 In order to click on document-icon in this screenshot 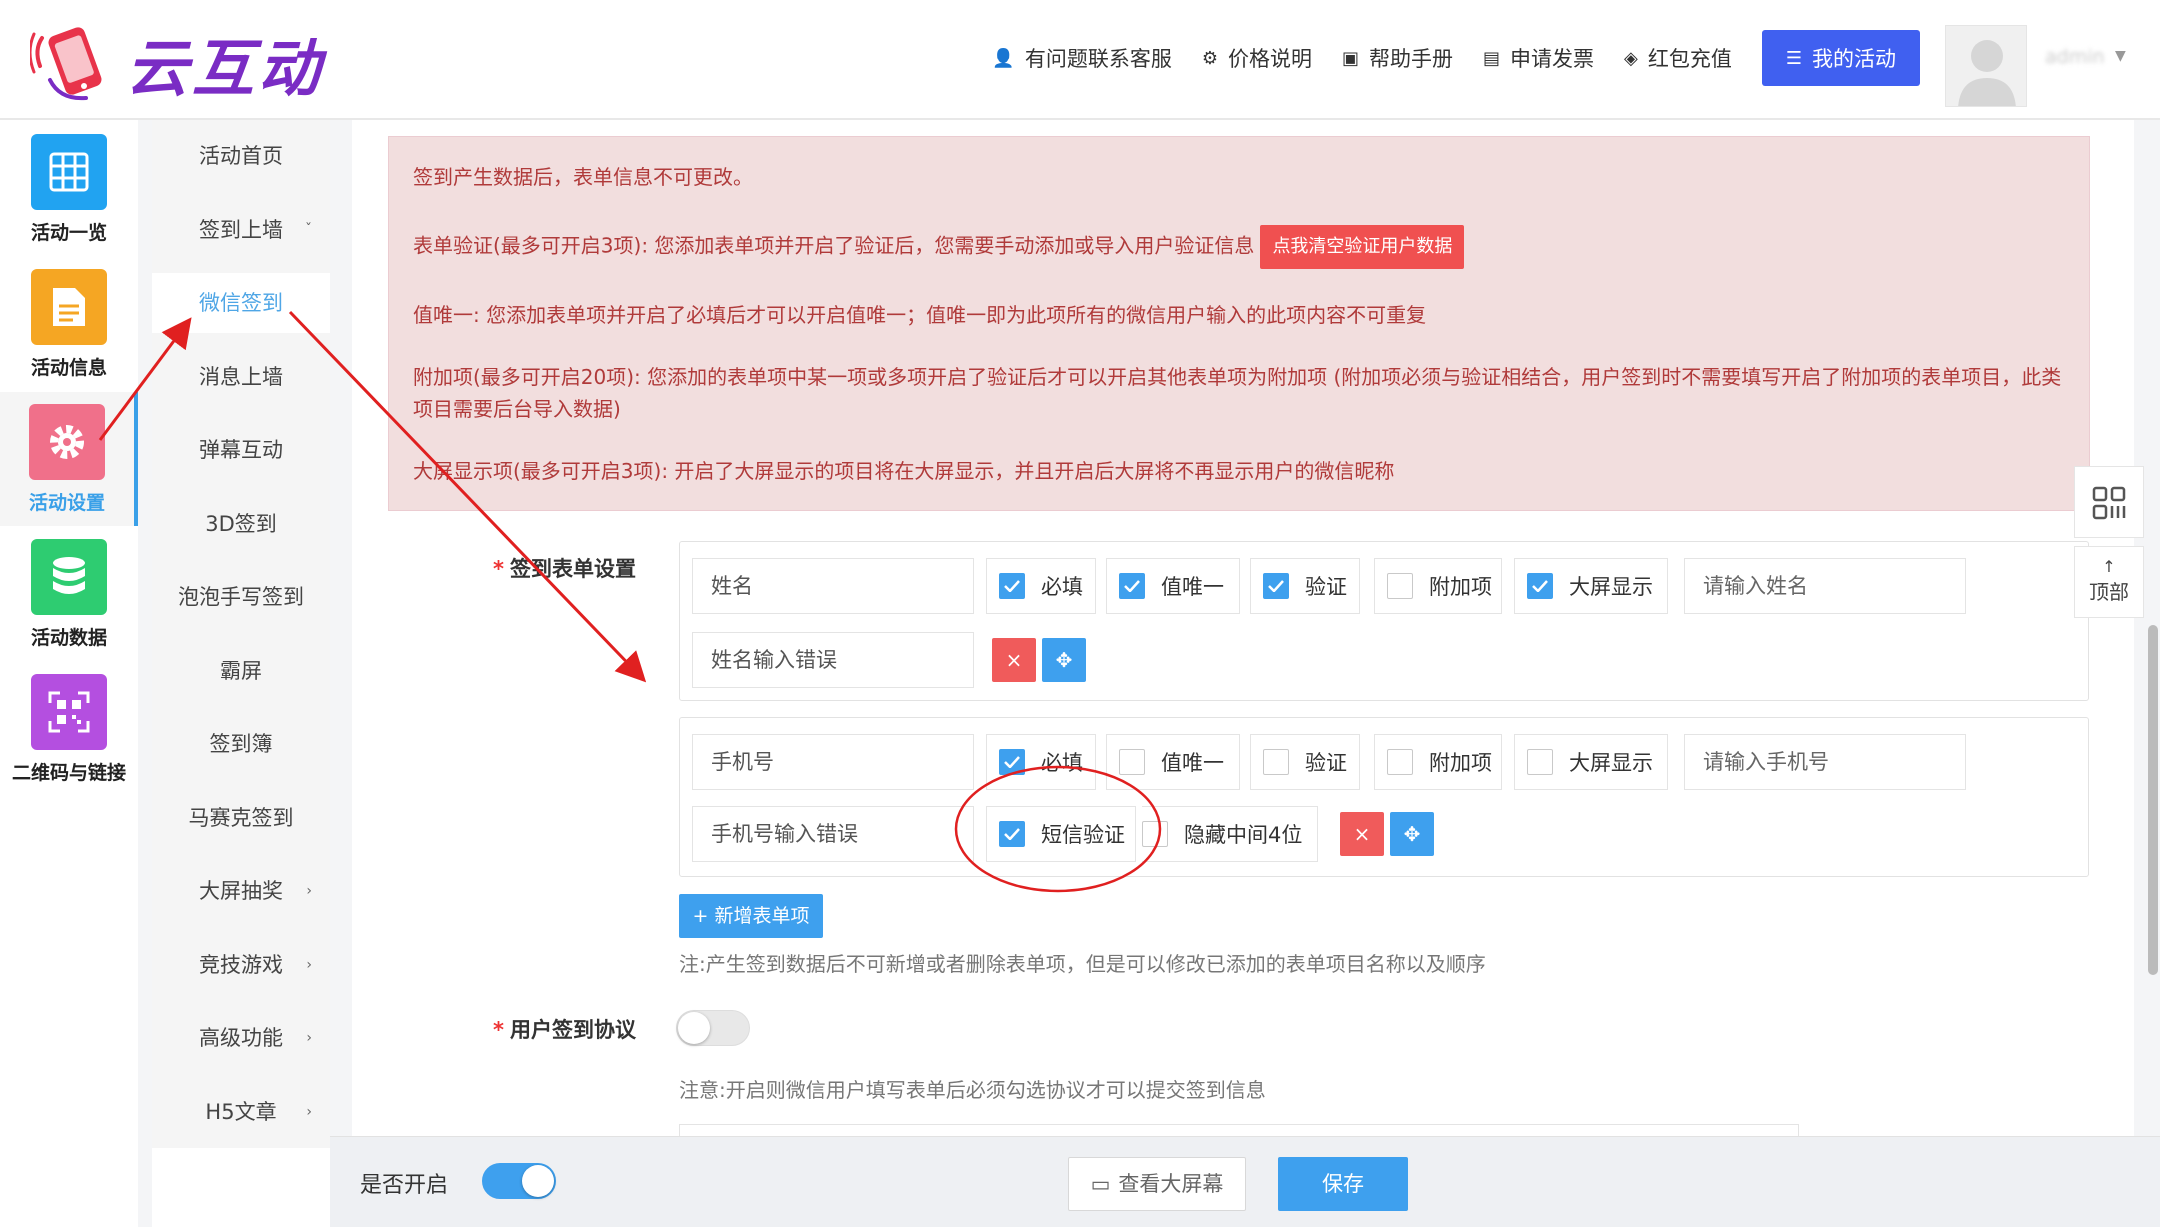, I will do `click(69, 307)`.